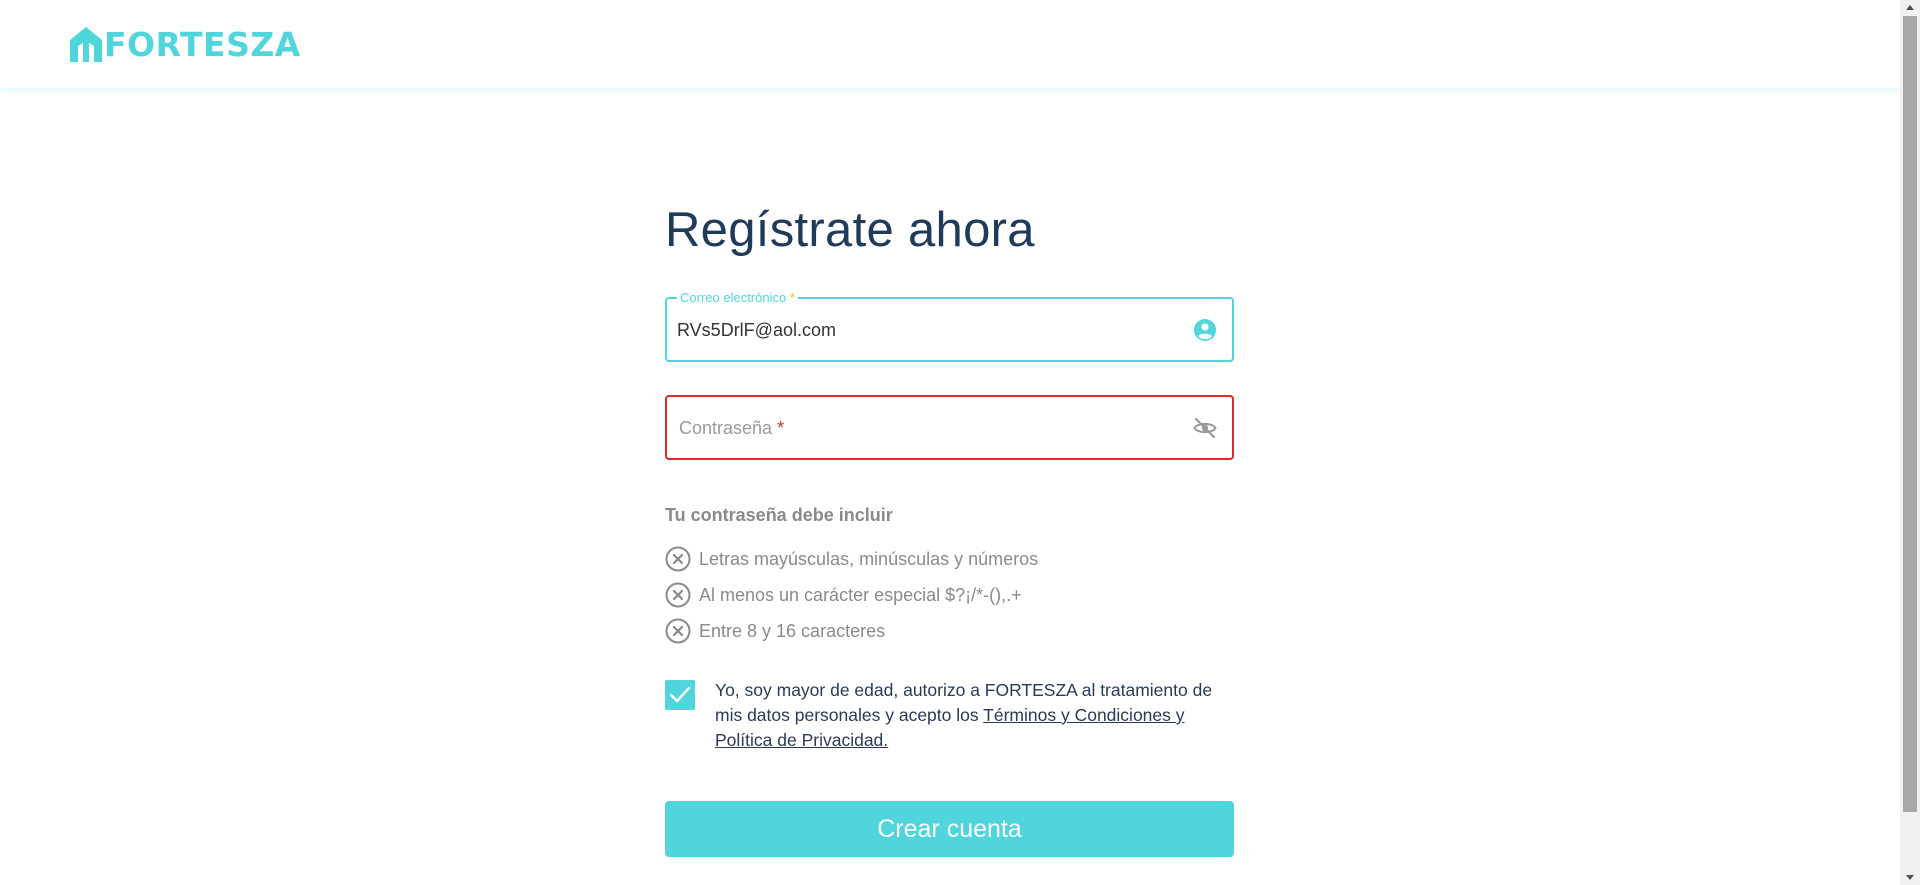 Image resolution: width=1920 pixels, height=885 pixels. Describe the element at coordinates (1910, 414) in the screenshot. I see `scroll-thumb` at that location.